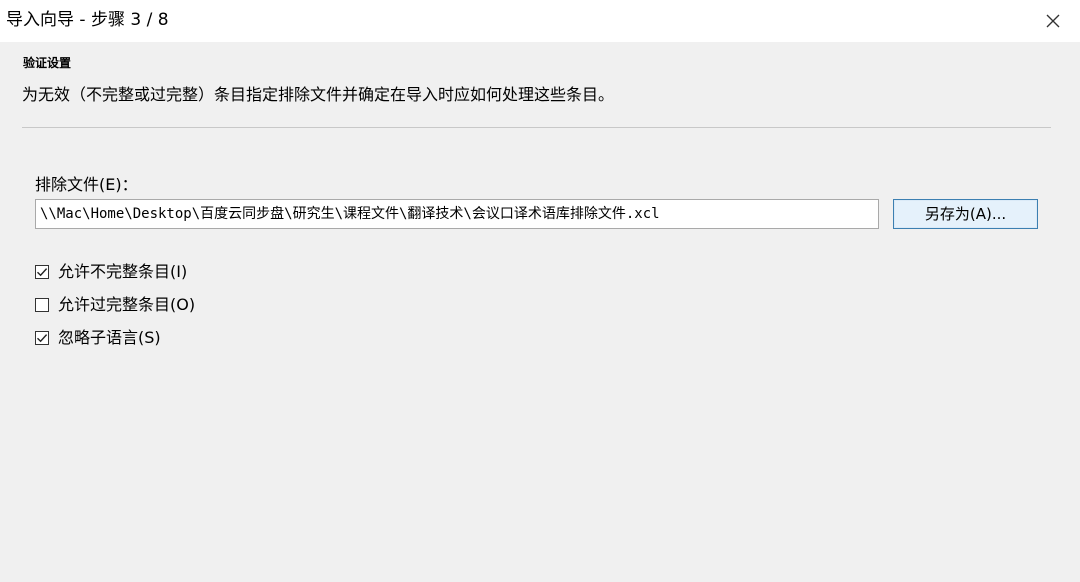 The width and height of the screenshot is (1080, 582). I want to click on section-title: 验证设置, so click(47, 63).